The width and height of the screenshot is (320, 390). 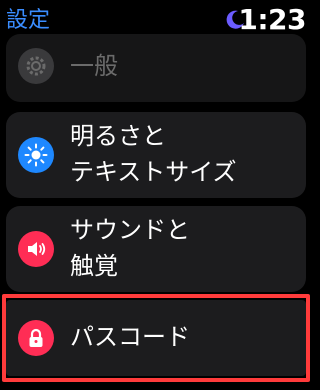 I want to click on back-button-title: 設定, so click(x=28, y=21).